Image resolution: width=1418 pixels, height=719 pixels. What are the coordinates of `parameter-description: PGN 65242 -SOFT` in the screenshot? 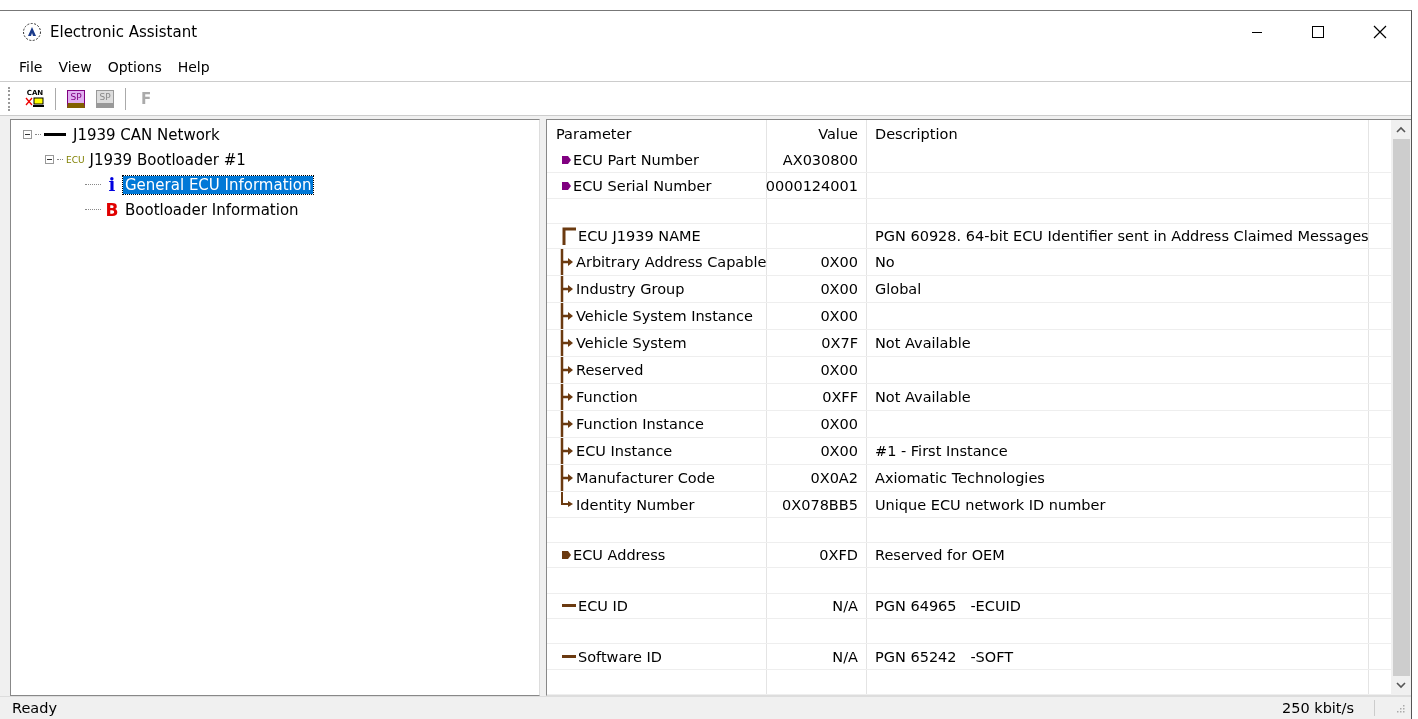 It's located at (944, 656).